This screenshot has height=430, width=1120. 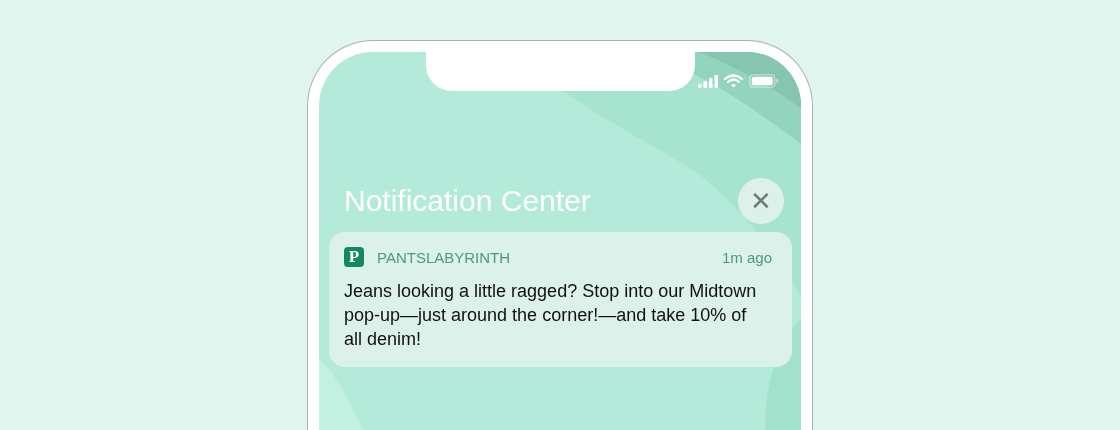 What do you see at coordinates (708, 81) in the screenshot?
I see `signal-icon` at bounding box center [708, 81].